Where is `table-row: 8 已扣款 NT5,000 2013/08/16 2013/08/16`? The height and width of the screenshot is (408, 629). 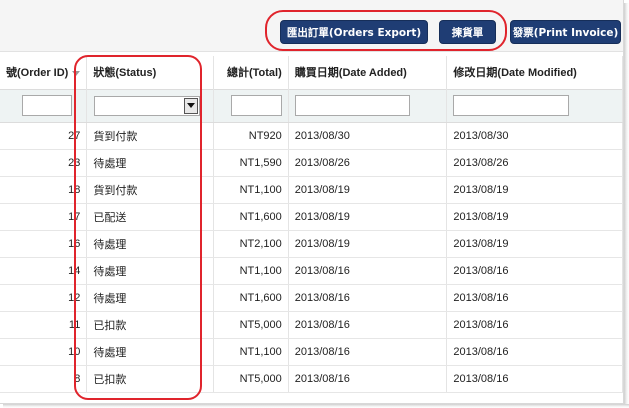
table-row: 8 已扣款 NT5,000 2013/08/16 2013/08/16 is located at coordinates (311, 379).